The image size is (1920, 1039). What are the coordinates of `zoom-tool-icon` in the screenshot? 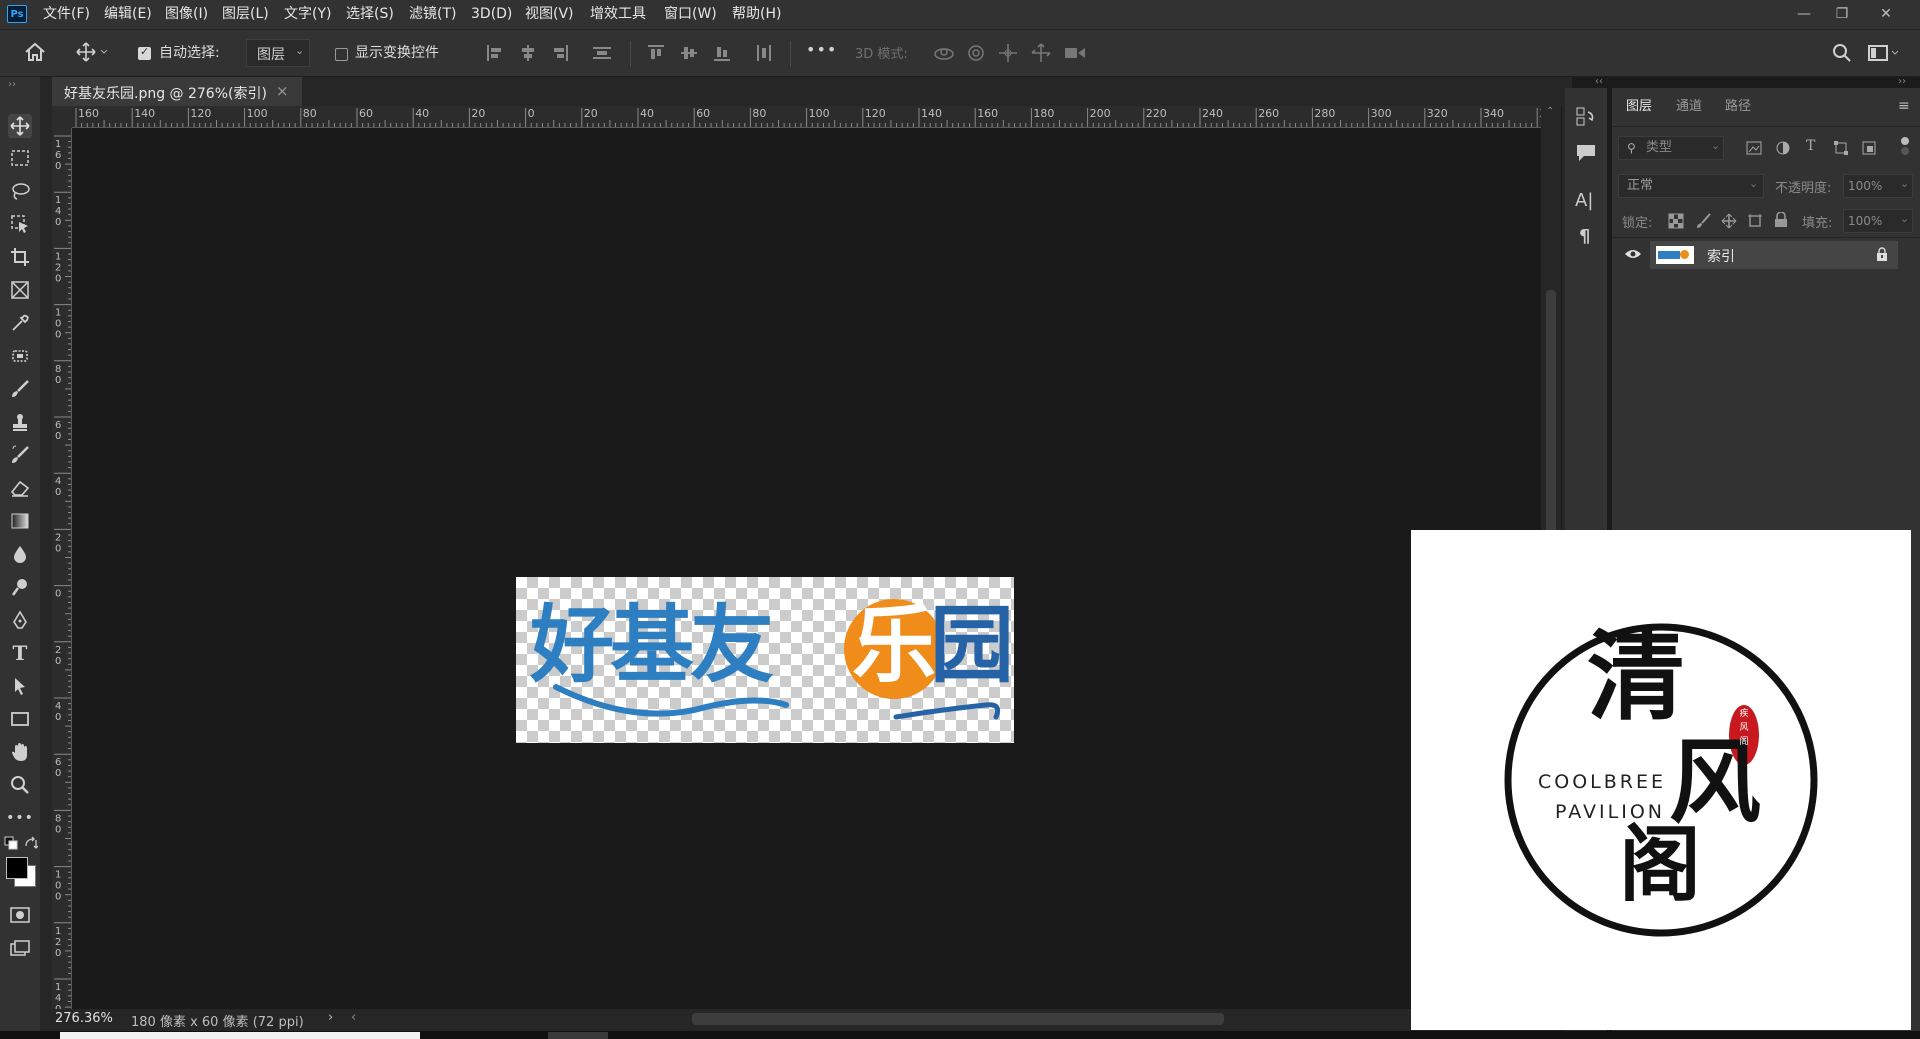 It's located at (20, 785).